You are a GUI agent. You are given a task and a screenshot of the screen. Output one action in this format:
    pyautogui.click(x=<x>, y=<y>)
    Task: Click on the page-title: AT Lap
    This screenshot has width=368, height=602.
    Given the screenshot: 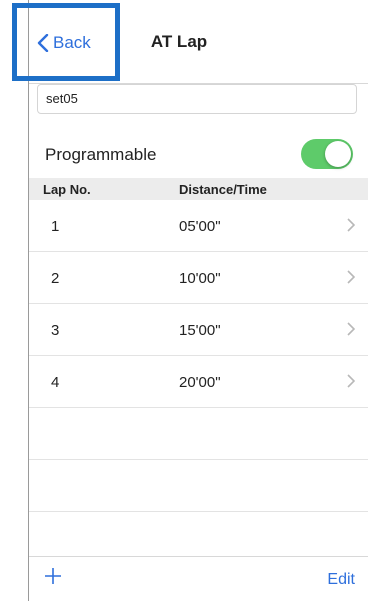 What is the action you would take?
    pyautogui.click(x=179, y=41)
    